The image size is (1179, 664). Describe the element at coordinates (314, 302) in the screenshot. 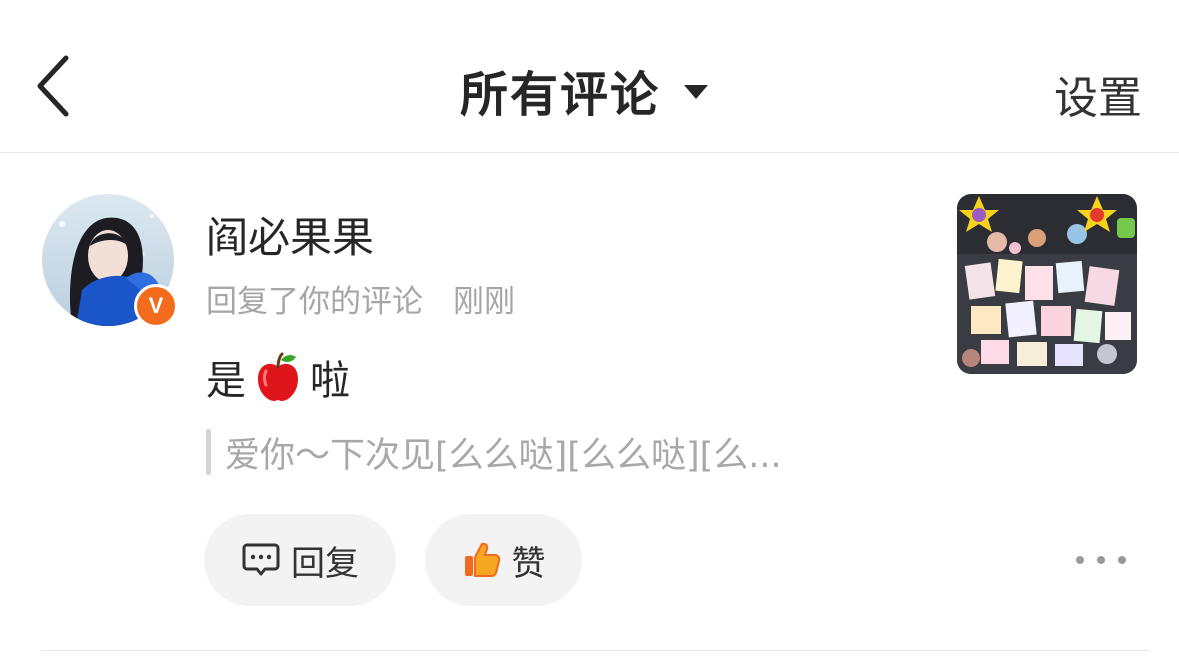

I see `action-text: 回复了你的评论` at that location.